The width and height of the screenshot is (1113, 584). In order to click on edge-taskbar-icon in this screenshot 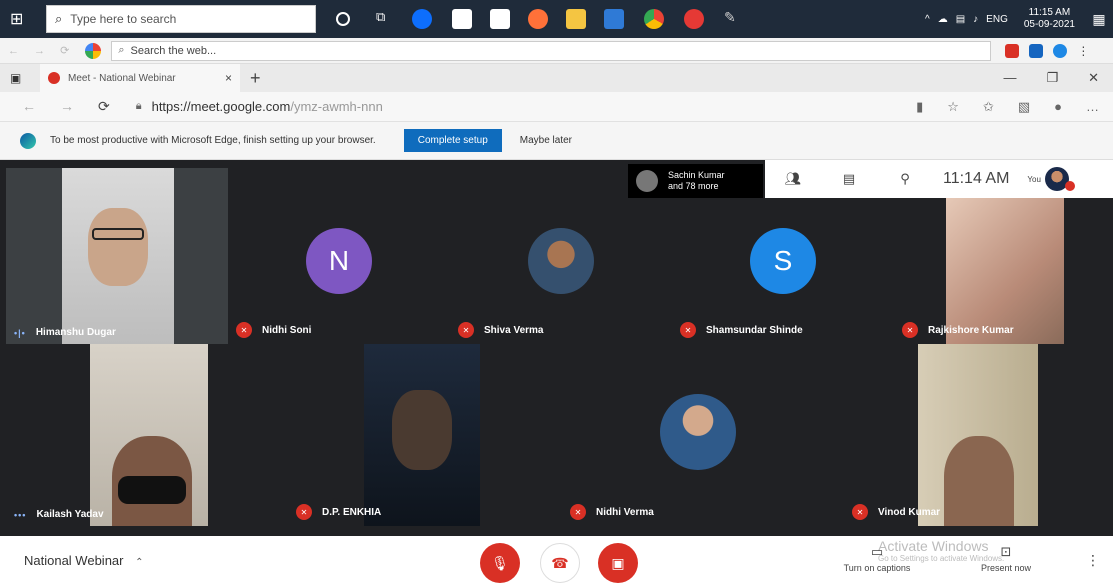, I will do `click(422, 19)`.